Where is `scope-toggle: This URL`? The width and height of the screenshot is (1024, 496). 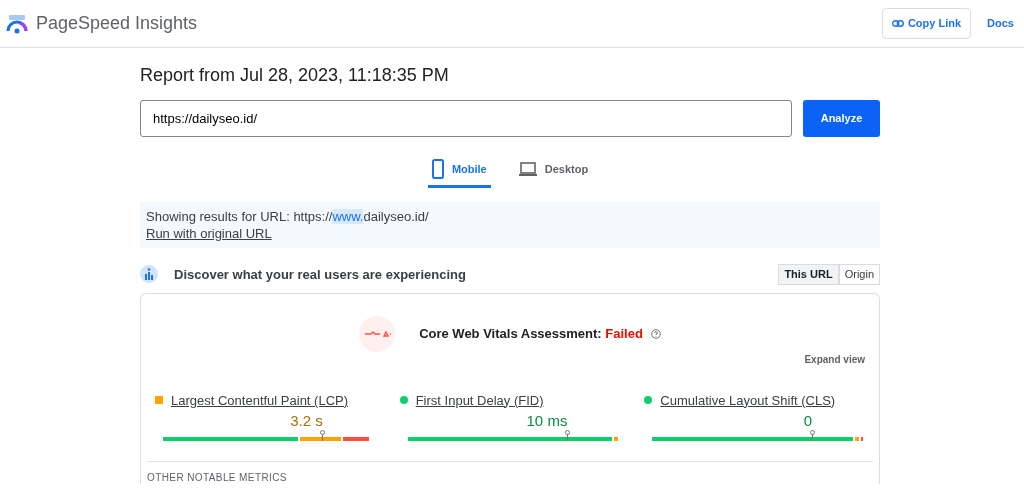 scope-toggle: This URL is located at coordinates (808, 274).